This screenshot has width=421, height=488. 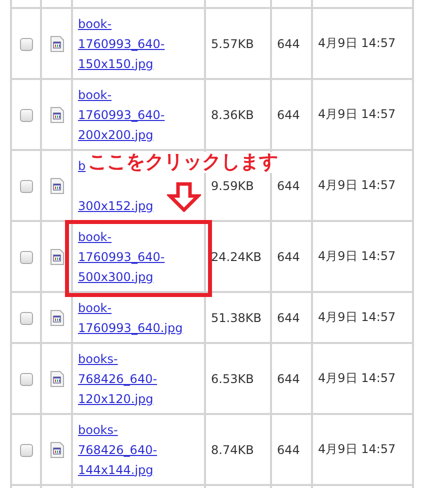 What do you see at coordinates (236, 317) in the screenshot?
I see `file-size: 51.38KB` at bounding box center [236, 317].